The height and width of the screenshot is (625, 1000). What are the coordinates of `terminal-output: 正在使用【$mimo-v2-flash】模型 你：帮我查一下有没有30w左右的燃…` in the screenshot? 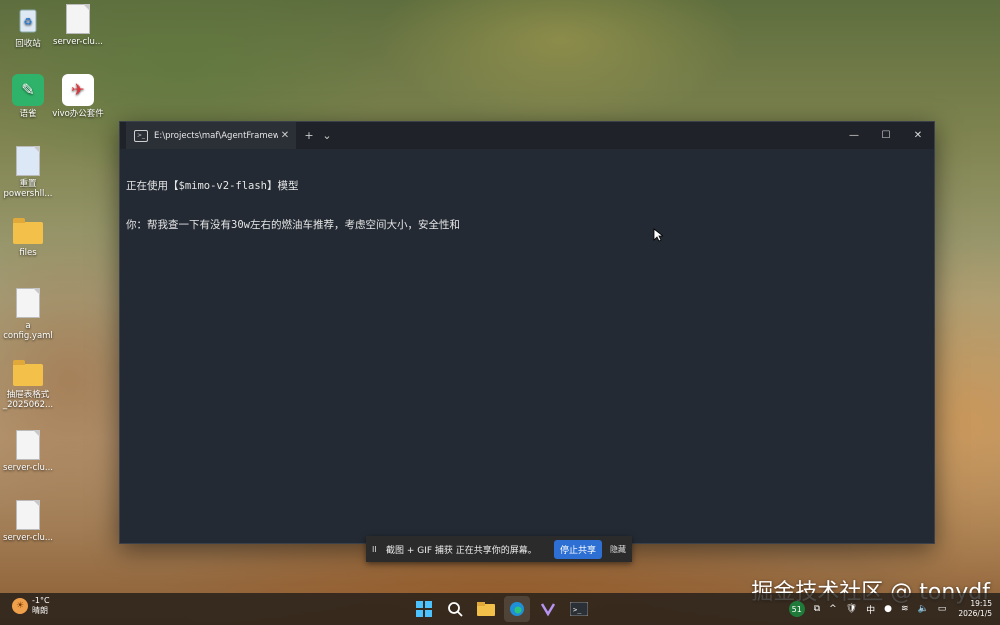 It's located at (527, 206).